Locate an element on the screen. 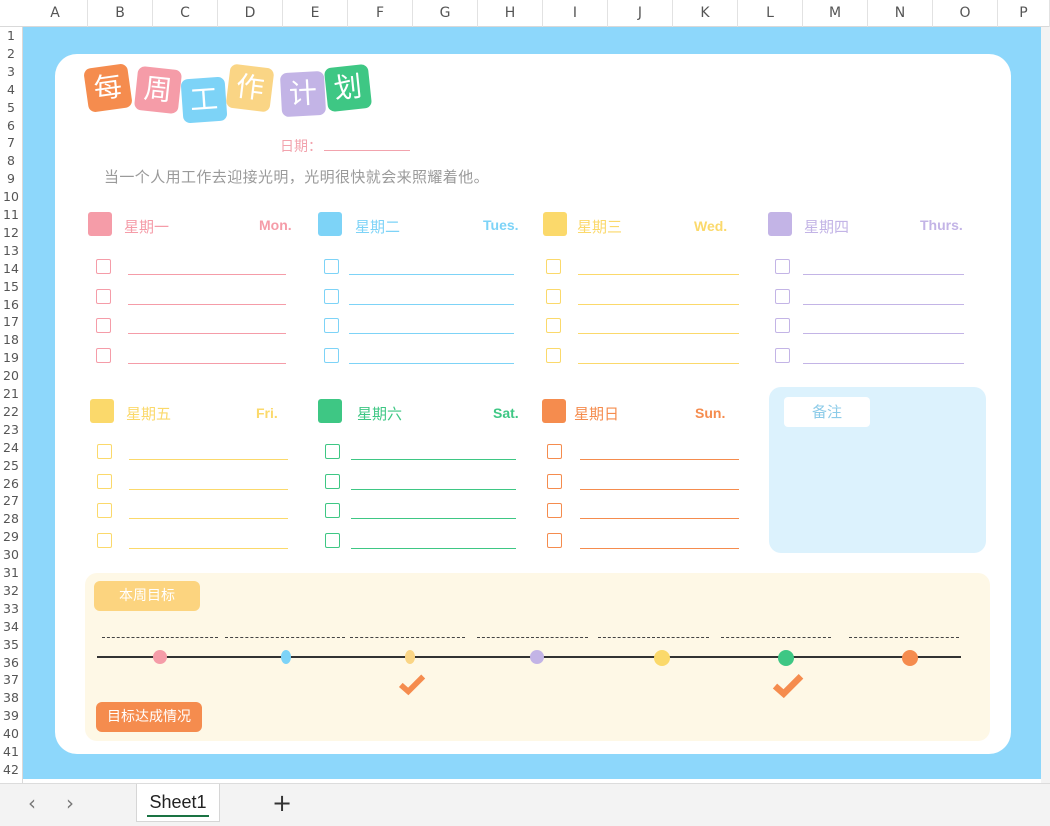  column-header: P is located at coordinates (1024, 13).